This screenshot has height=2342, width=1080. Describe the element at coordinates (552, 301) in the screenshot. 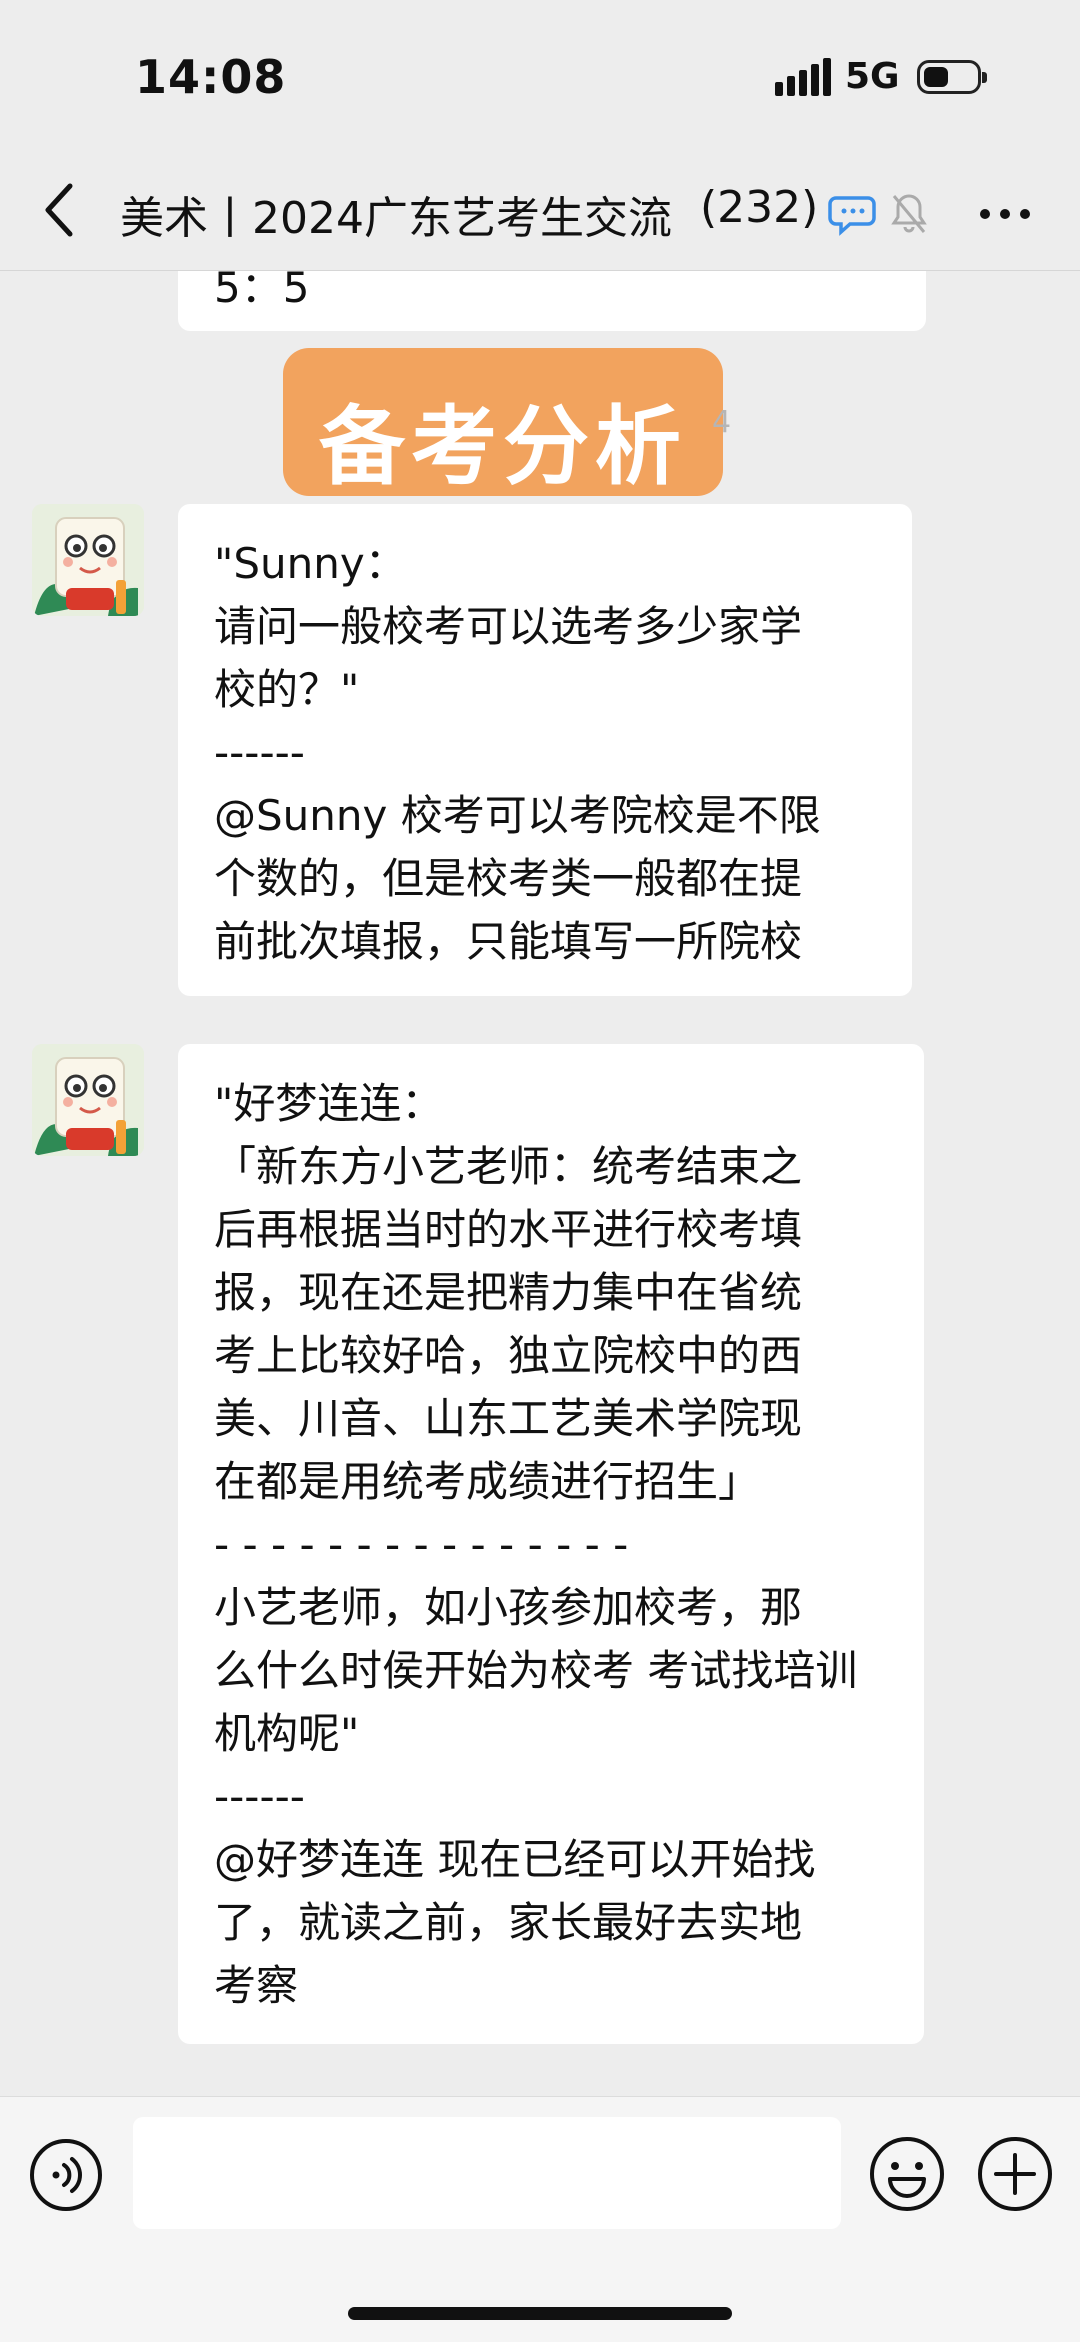

I see `message-bubble-partial: 5：5` at that location.